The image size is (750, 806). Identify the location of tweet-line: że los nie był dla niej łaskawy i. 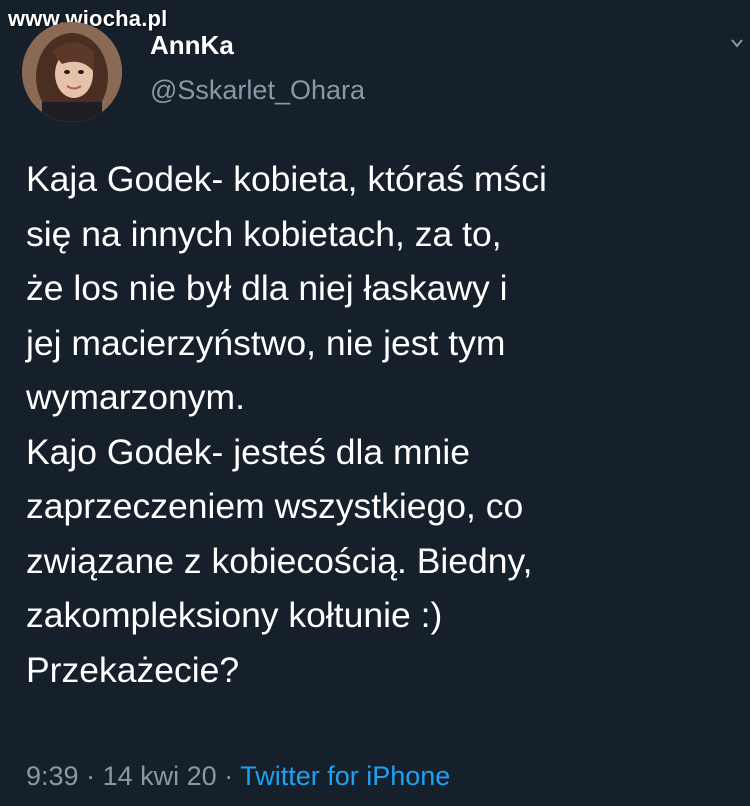
(267, 288).